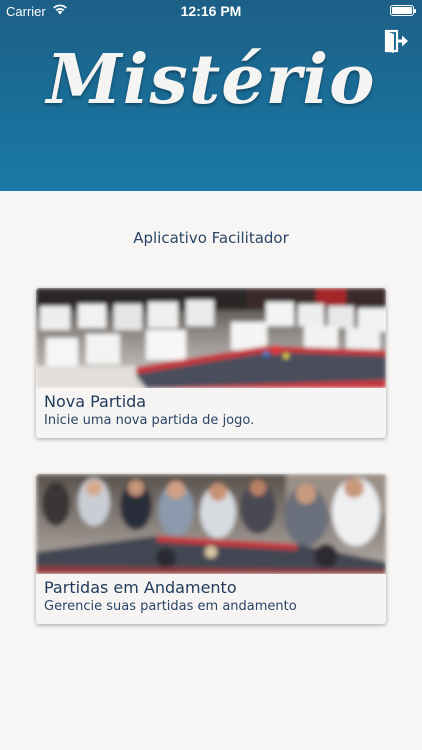  What do you see at coordinates (170, 606) in the screenshot?
I see `ongoing-games-description: Gerencie suas partidas em andamento` at bounding box center [170, 606].